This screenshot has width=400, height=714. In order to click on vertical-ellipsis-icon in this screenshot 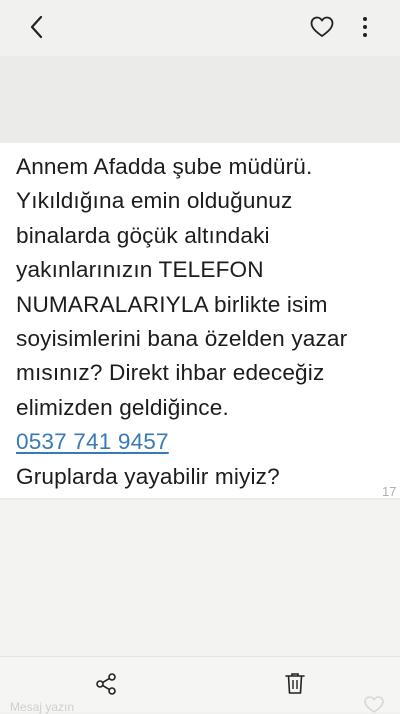, I will do `click(365, 27)`.